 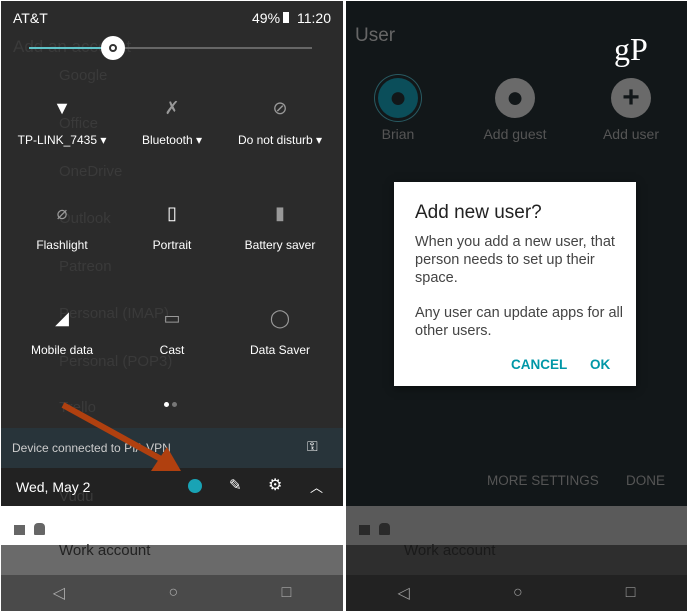 I want to click on user-brian: ● Brian, so click(x=399, y=110).